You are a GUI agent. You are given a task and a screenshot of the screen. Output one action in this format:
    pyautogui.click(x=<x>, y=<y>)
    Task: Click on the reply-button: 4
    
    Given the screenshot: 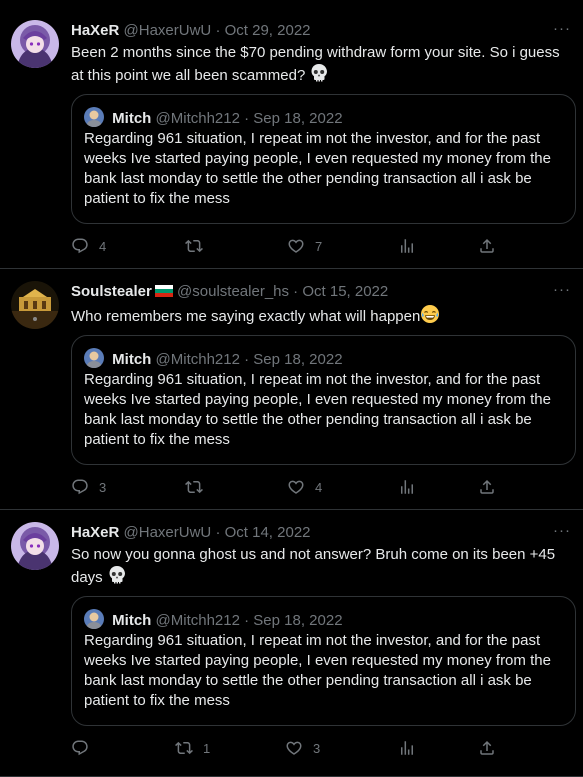 What is the action you would take?
    pyautogui.click(x=88, y=246)
    